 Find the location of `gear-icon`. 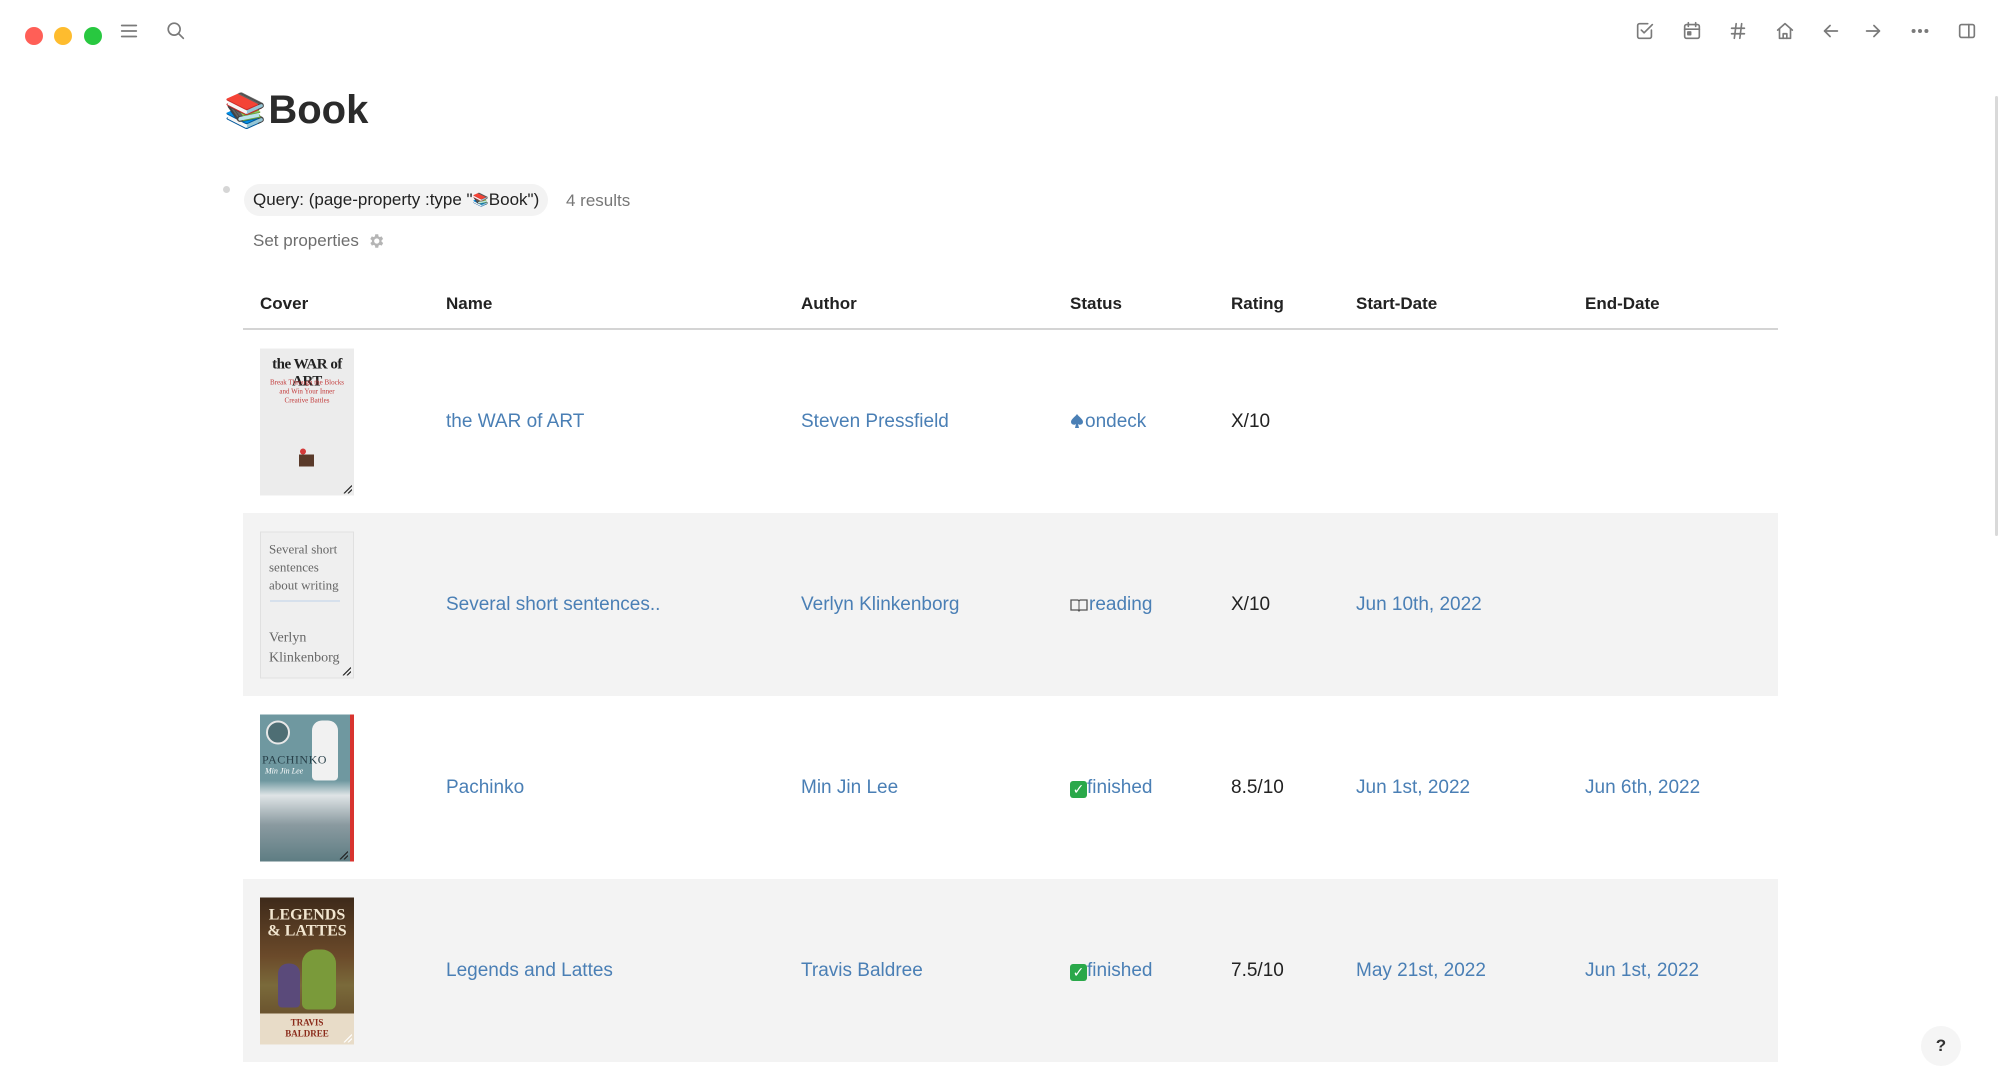

gear-icon is located at coordinates (377, 241).